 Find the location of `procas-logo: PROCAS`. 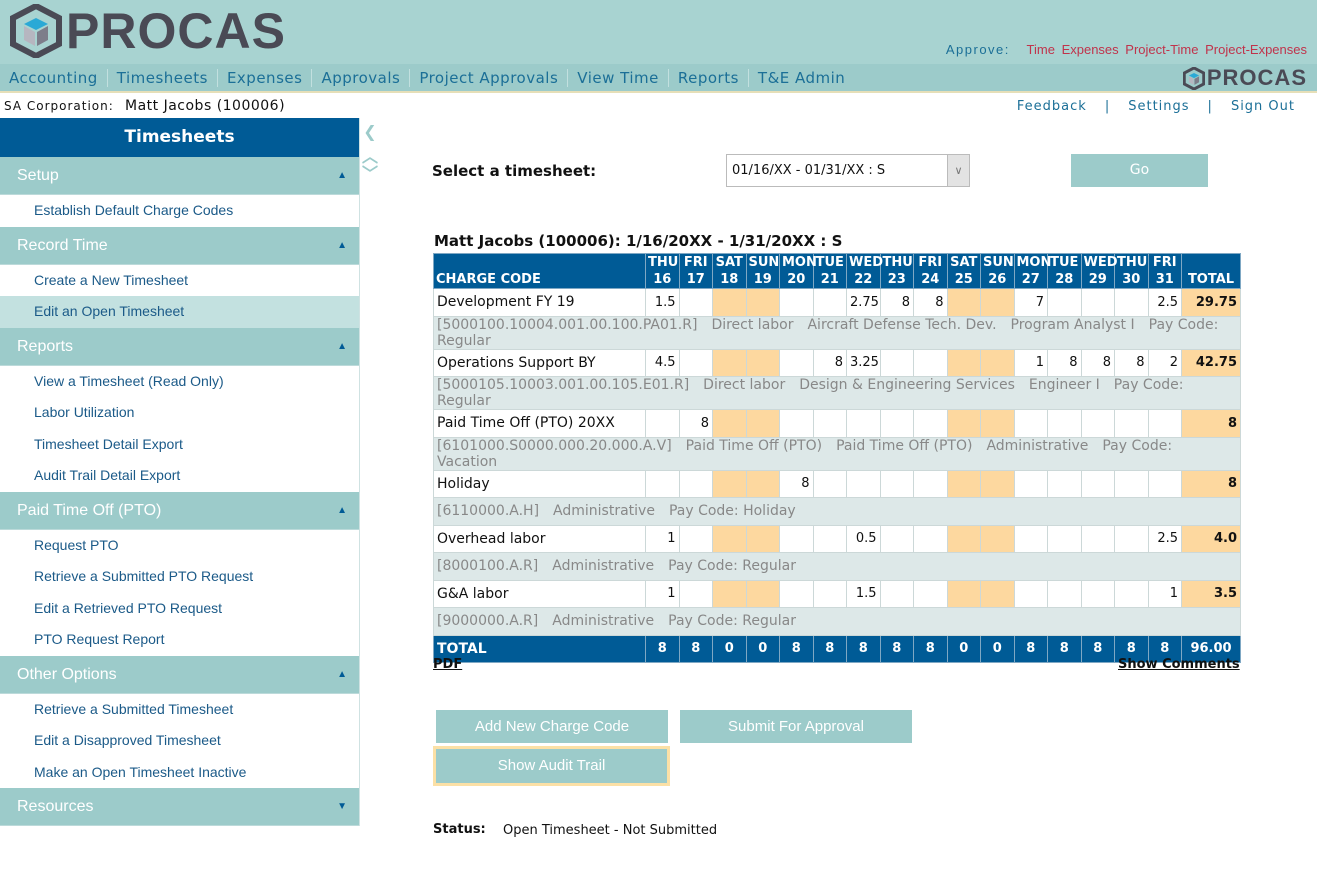

procas-logo: PROCAS is located at coordinates (148, 31).